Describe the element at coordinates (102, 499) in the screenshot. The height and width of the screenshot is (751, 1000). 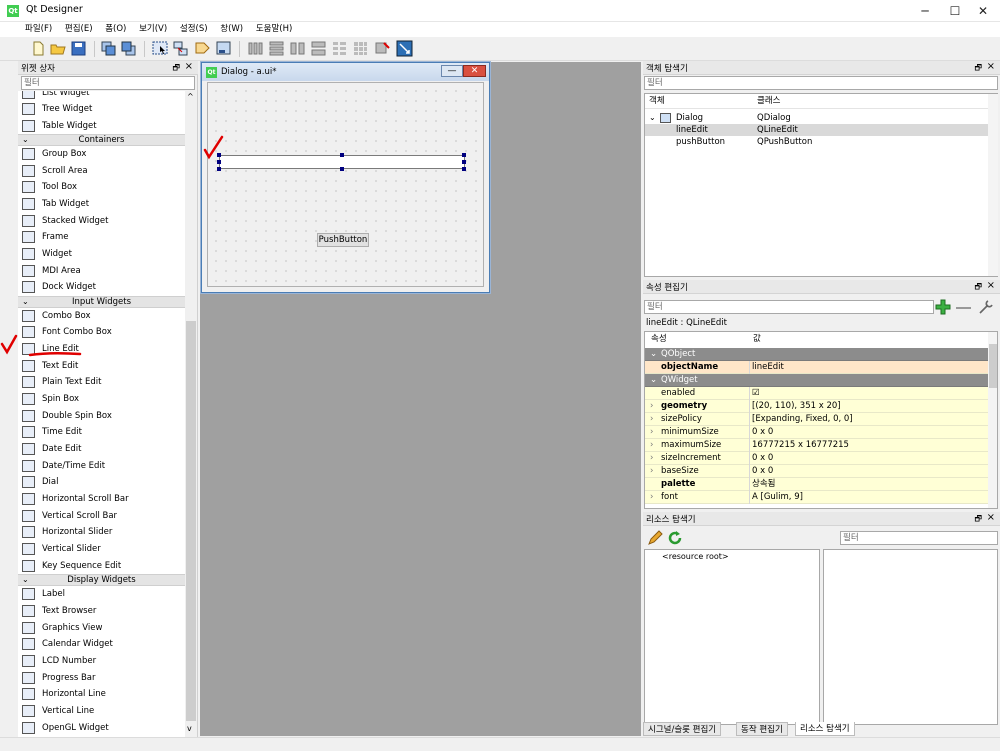
I see `widget-box-item: Horizontal Scroll Bar` at that location.